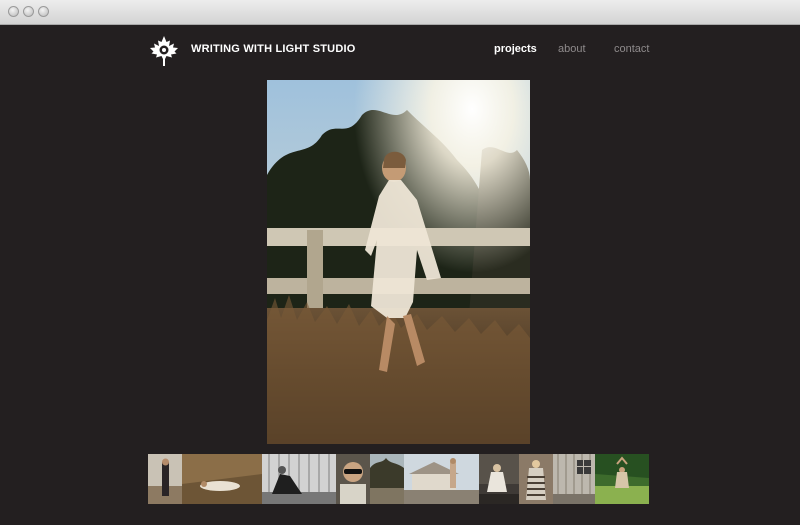 The image size is (800, 525). I want to click on window-zoom-button, so click(43, 11).